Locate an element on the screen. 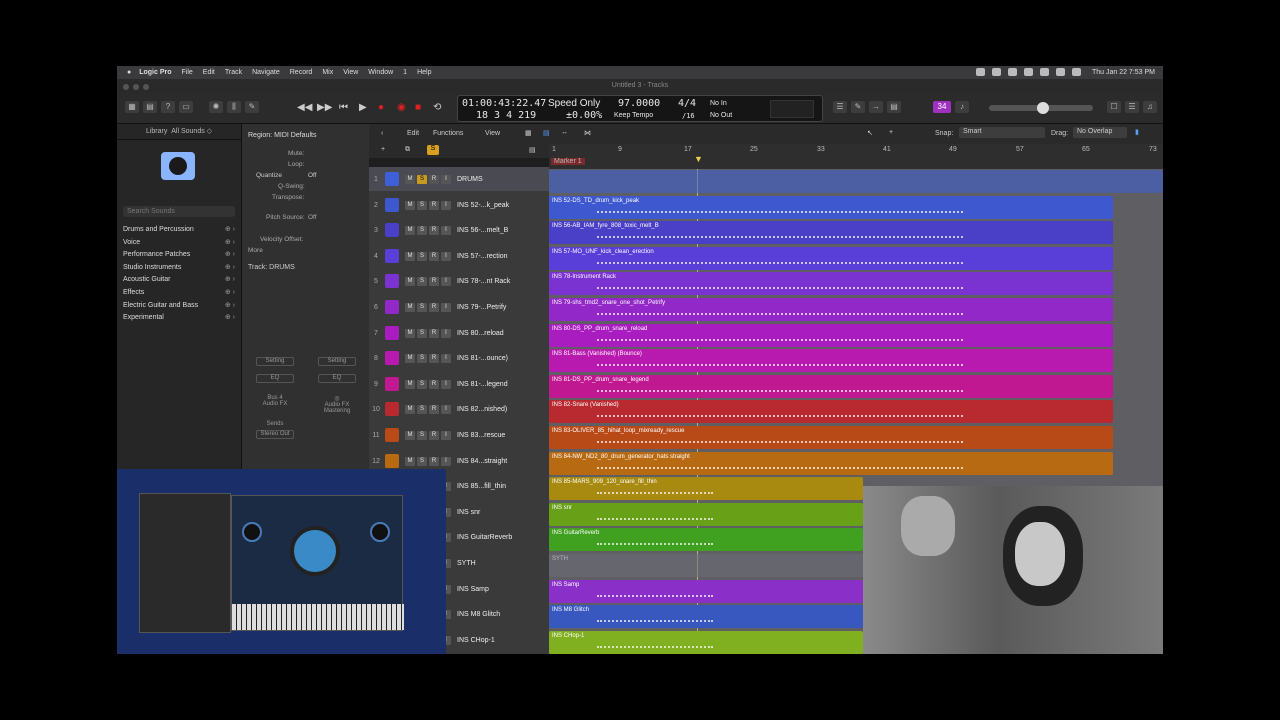 The width and height of the screenshot is (1280, 720). snap-select: Smart is located at coordinates (1002, 132).